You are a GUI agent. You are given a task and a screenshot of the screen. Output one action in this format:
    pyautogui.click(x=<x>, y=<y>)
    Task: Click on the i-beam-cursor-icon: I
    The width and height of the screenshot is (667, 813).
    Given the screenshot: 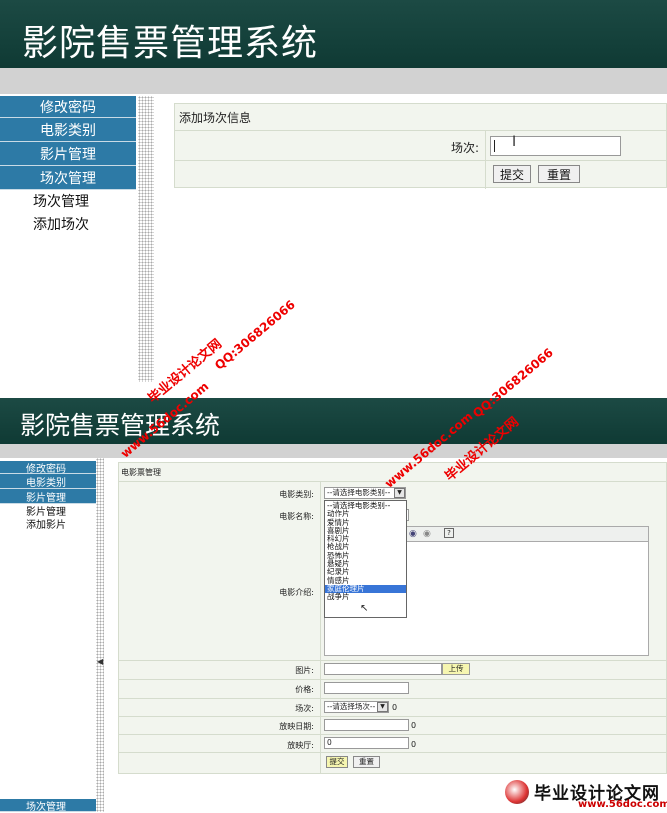 What is the action you would take?
    pyautogui.click(x=514, y=142)
    